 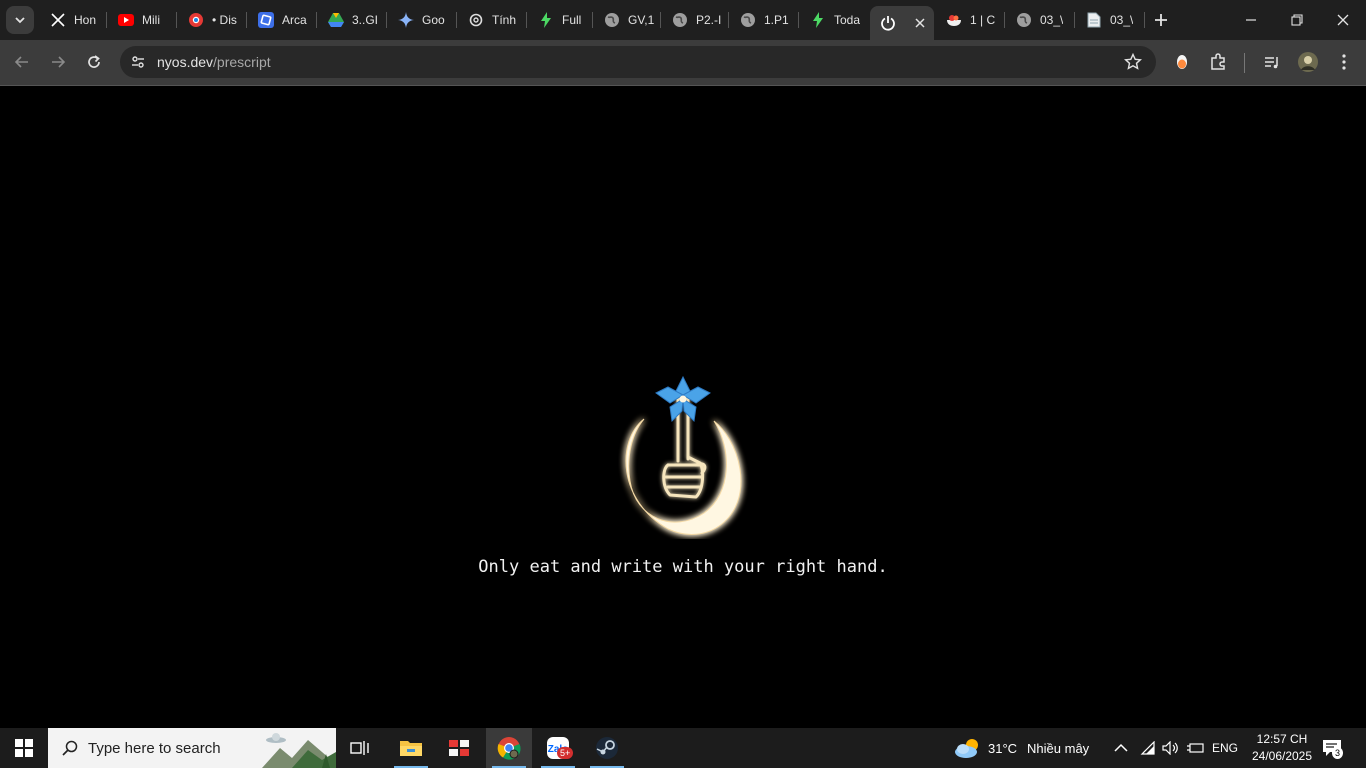 What do you see at coordinates (1161, 20) in the screenshot?
I see `new-tab-button` at bounding box center [1161, 20].